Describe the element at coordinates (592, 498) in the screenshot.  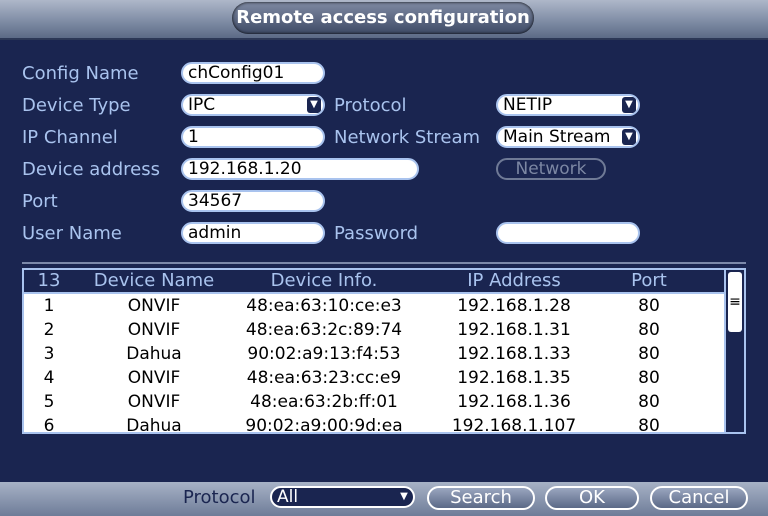
I see `ok-button: OK` at that location.